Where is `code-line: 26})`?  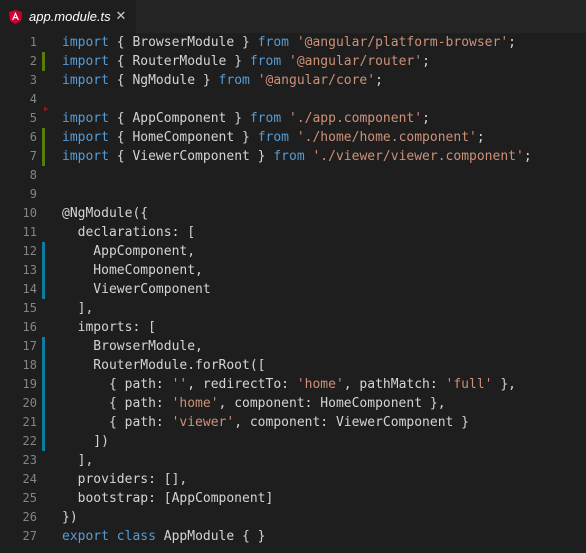 code-line: 26}) is located at coordinates (293, 517).